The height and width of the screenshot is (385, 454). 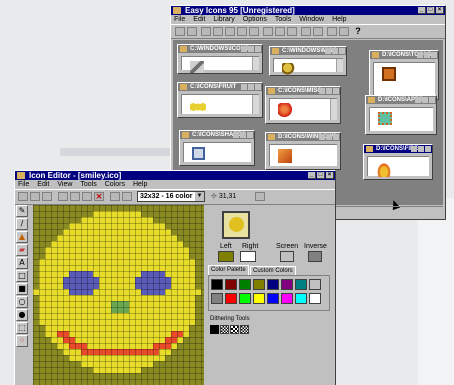 I want to click on chevron-down-icon: ▼, so click(x=199, y=196).